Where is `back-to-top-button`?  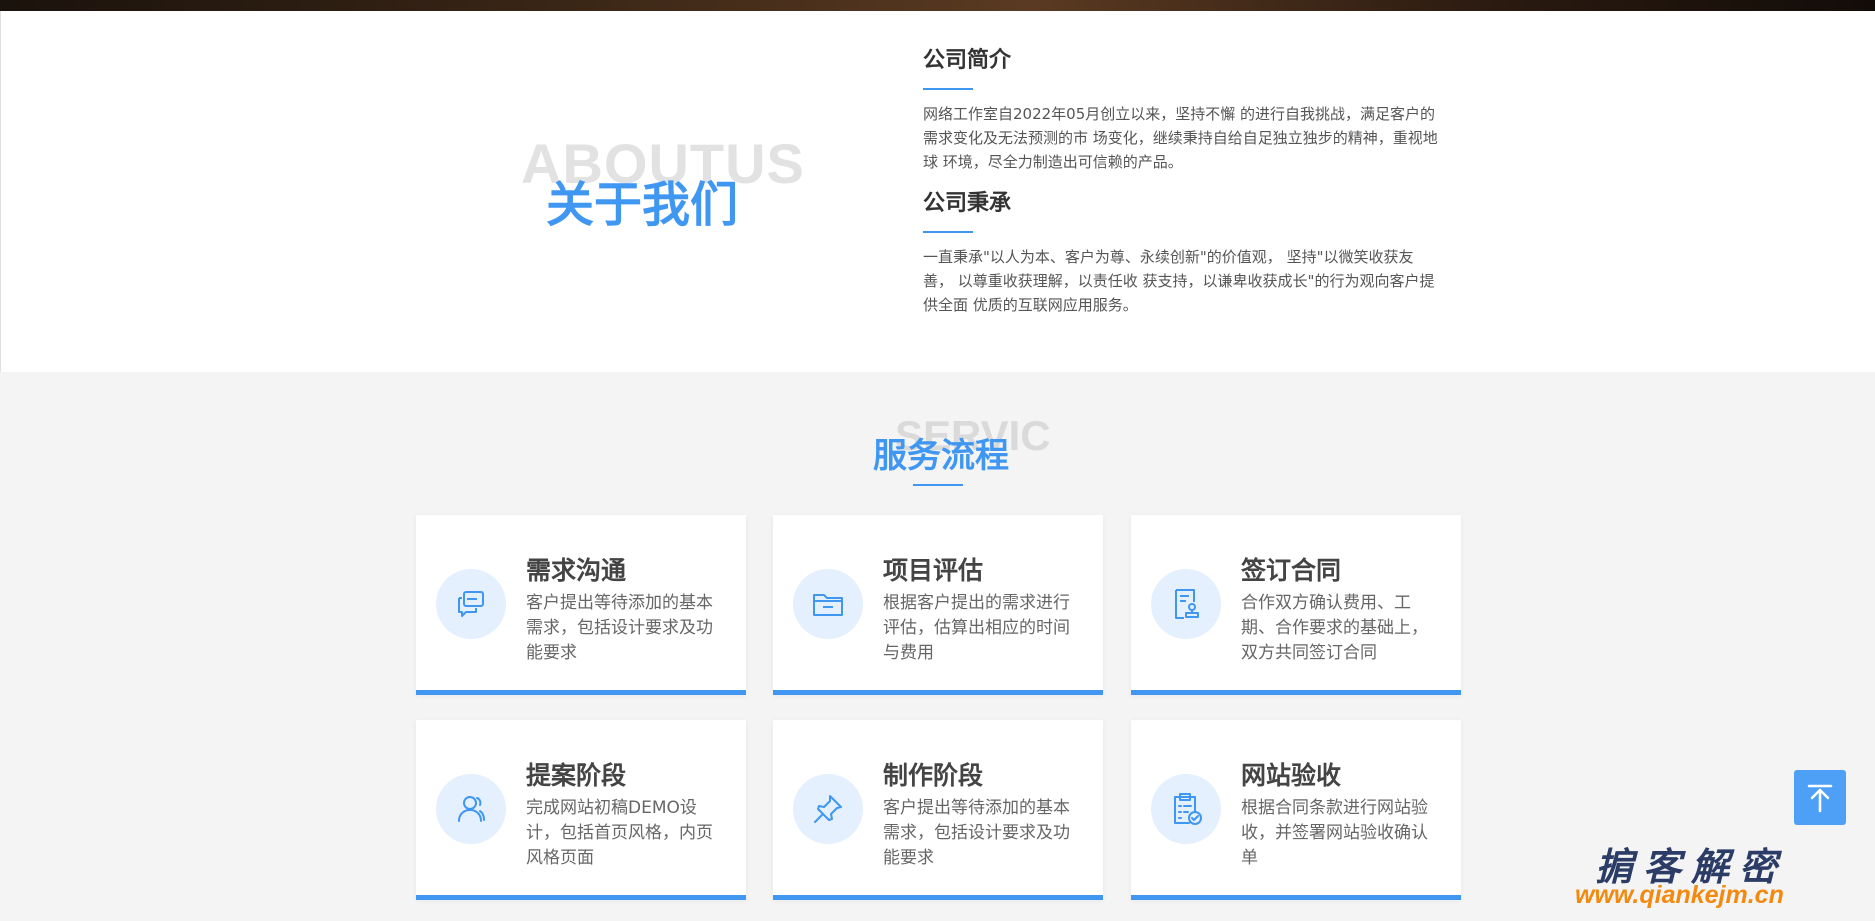
back-to-top-button is located at coordinates (1820, 797).